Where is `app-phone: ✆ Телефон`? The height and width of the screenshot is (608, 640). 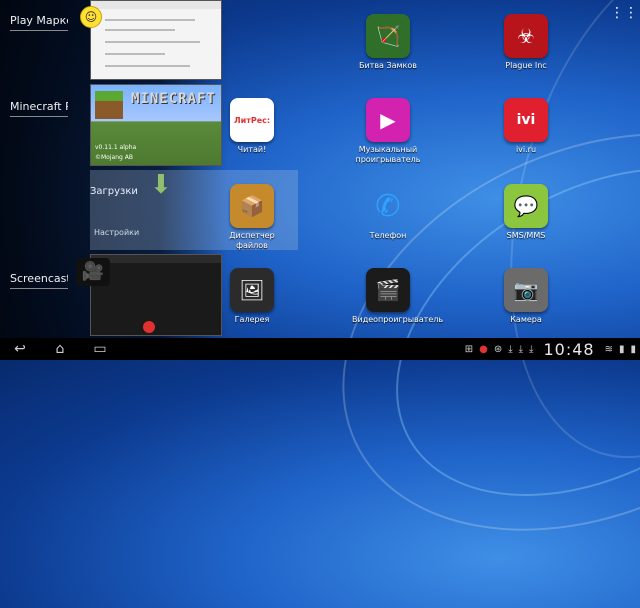 app-phone: ✆ Телефон is located at coordinates (388, 212).